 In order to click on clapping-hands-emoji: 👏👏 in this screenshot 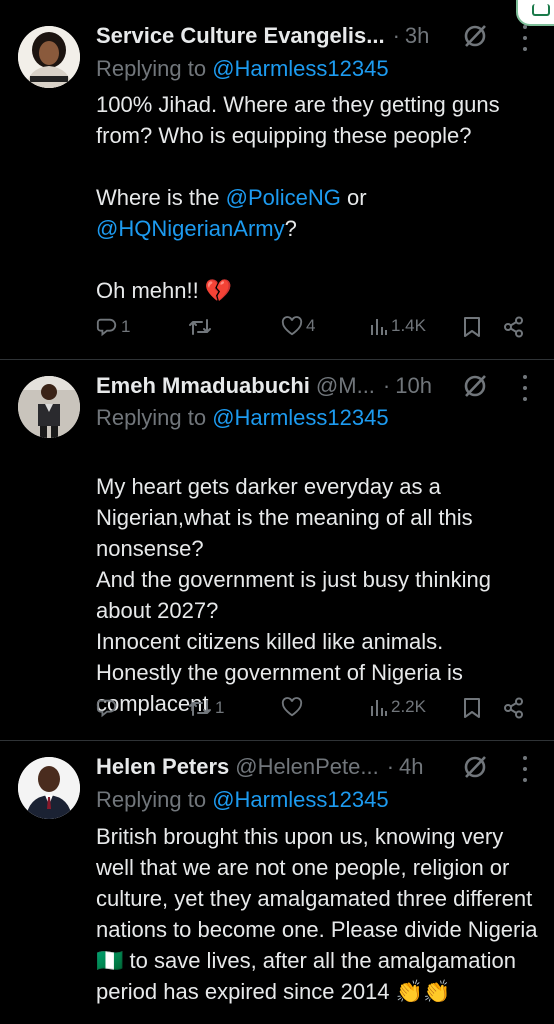, I will do `click(423, 991)`.